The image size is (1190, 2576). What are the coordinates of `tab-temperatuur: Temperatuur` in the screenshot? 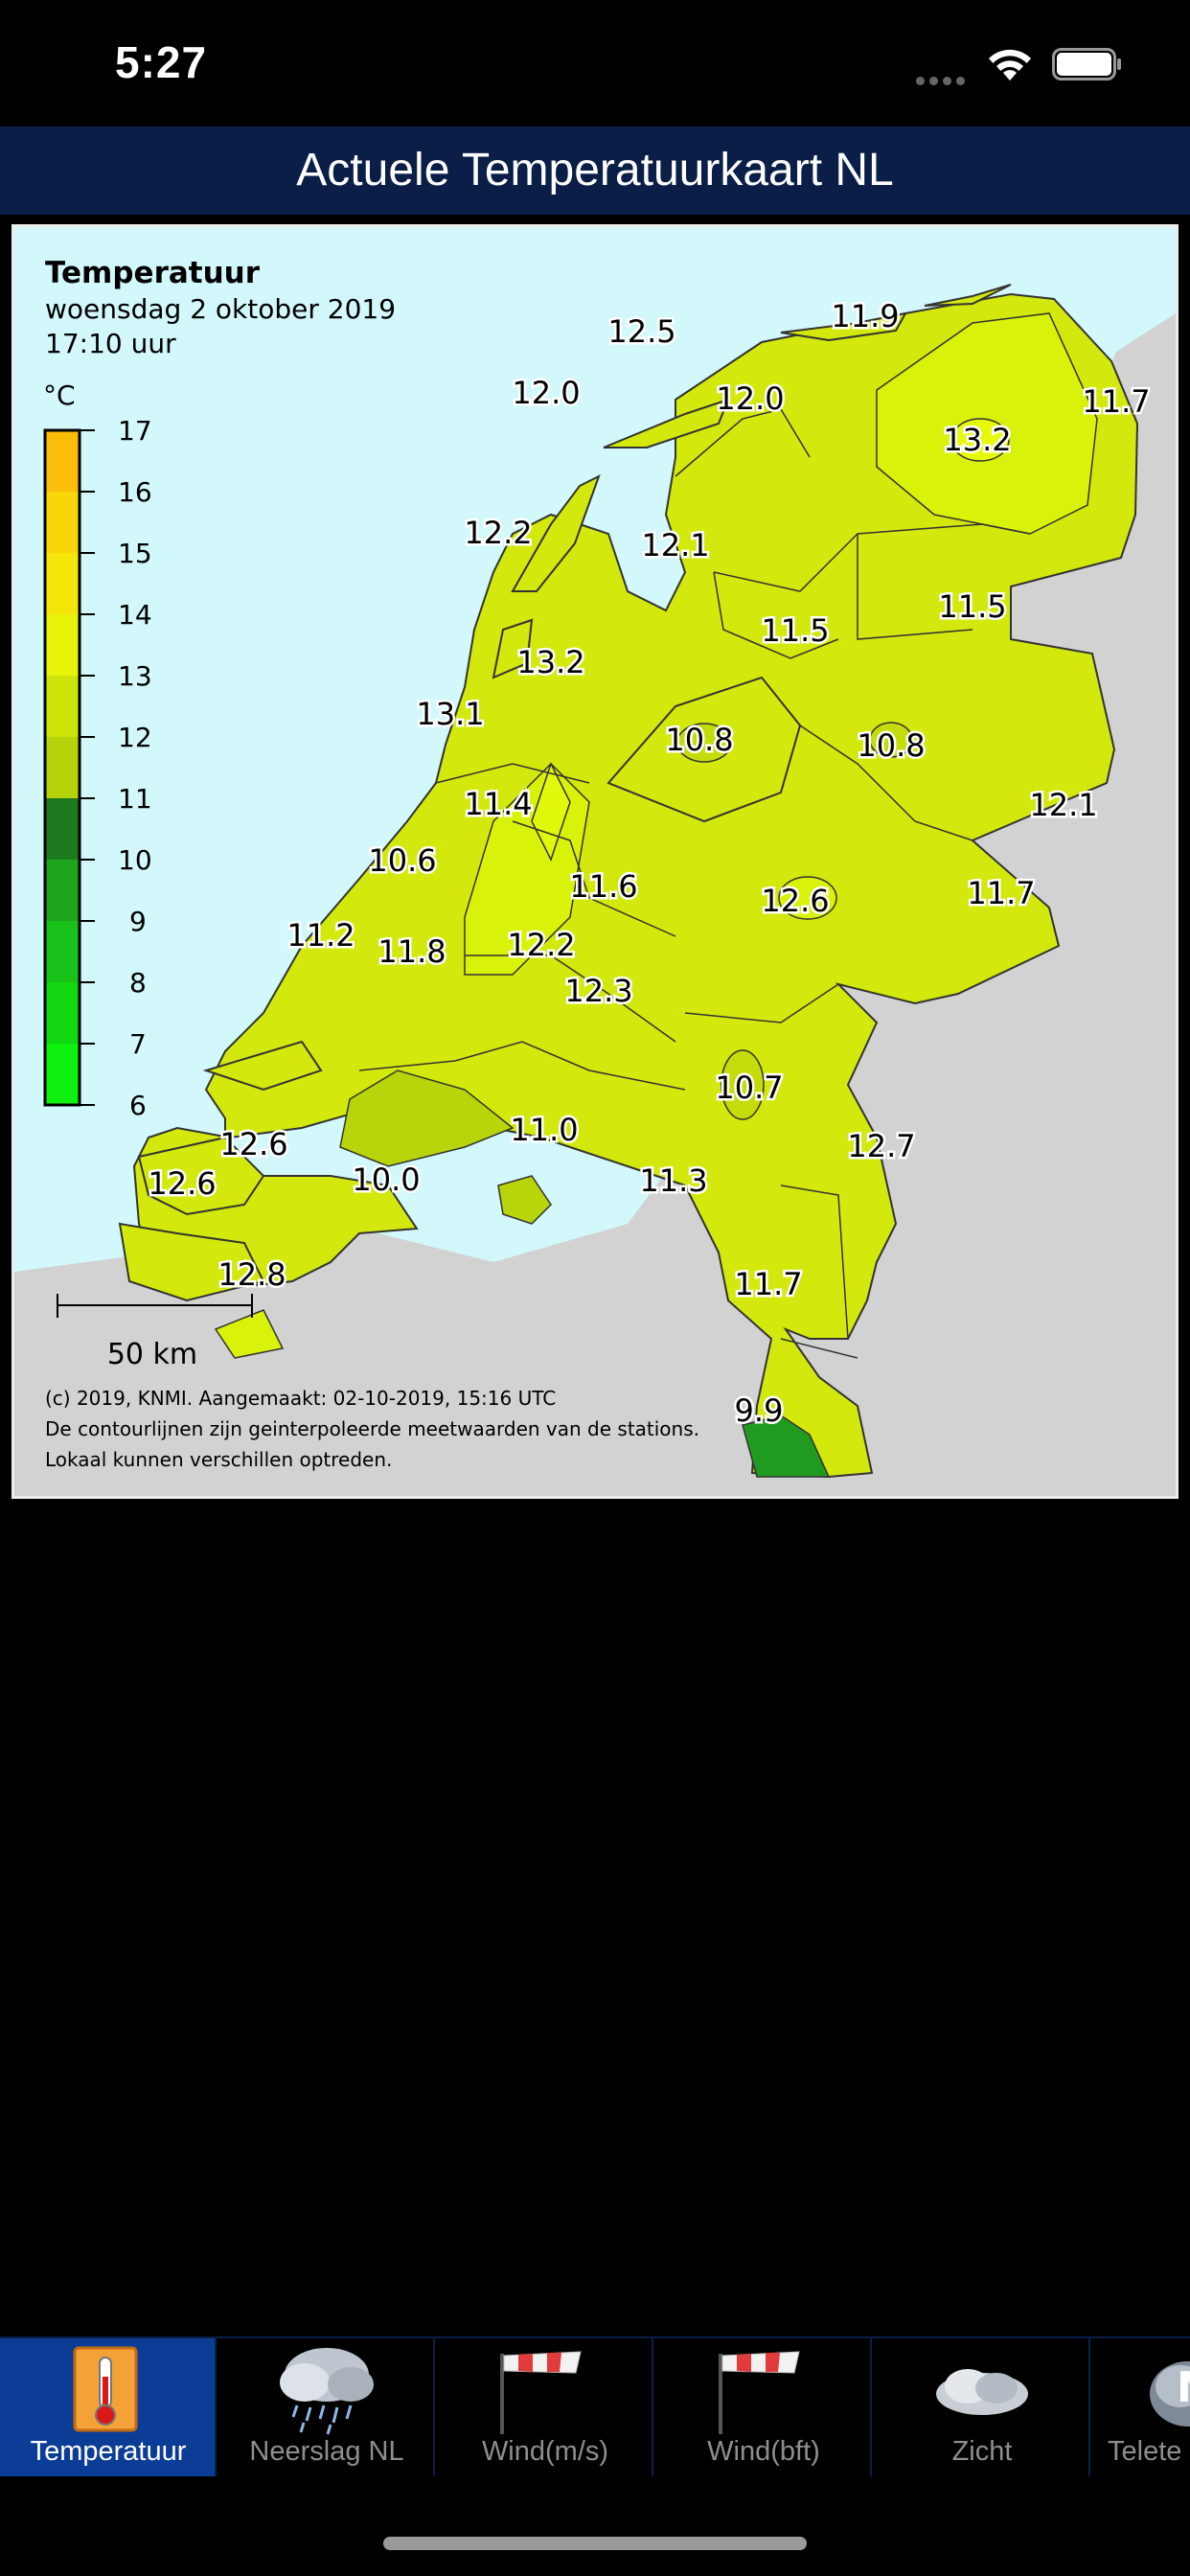 It's located at (109, 2407).